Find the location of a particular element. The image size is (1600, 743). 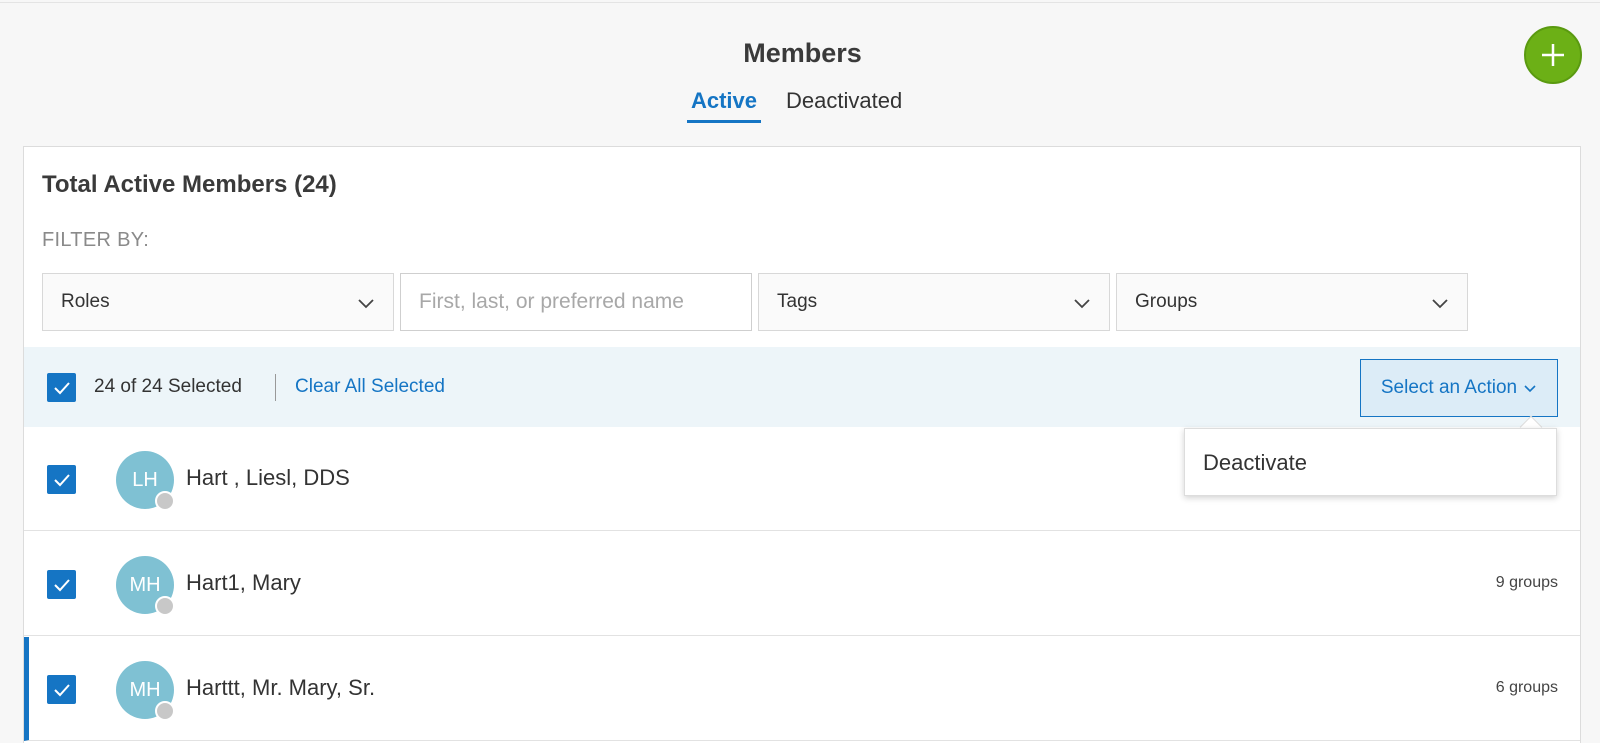

tags-filter-label: Tags is located at coordinates (797, 301).